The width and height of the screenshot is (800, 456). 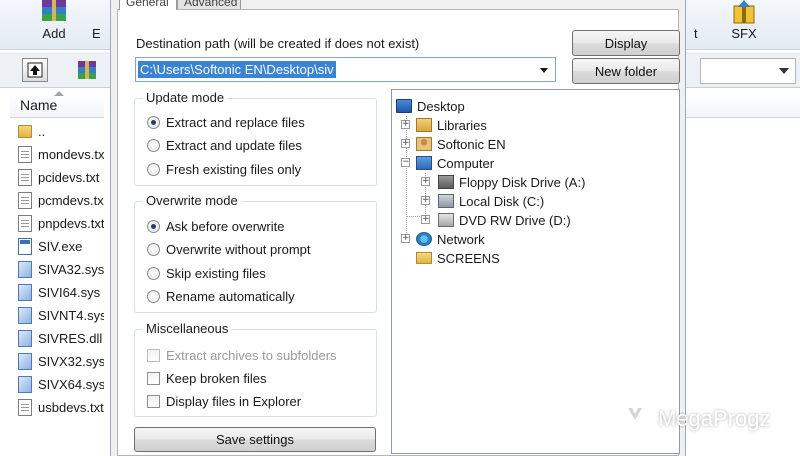 I want to click on radio-overwrite-without-prompt: Overwrite without prompt, so click(x=229, y=249).